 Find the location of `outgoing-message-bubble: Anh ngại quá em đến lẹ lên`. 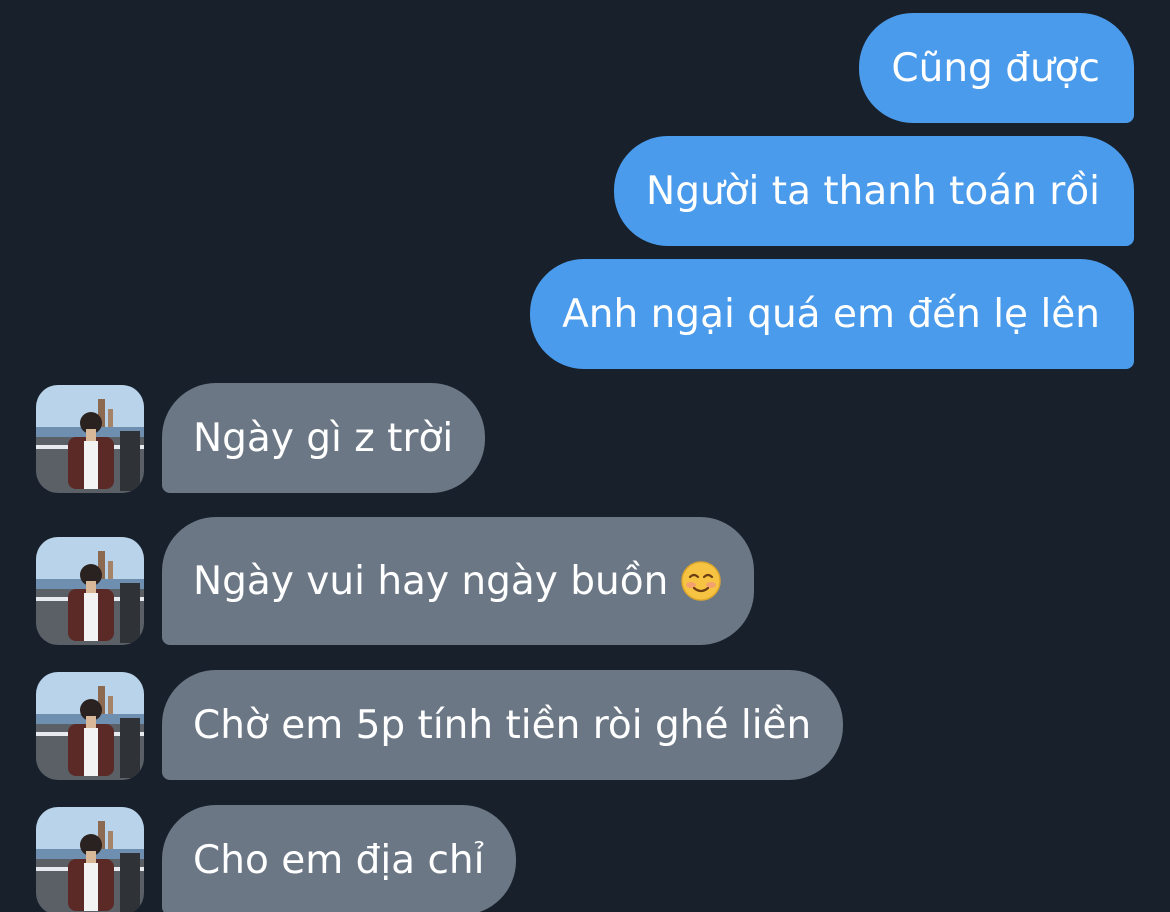

outgoing-message-bubble: Anh ngại quá em đến lẹ lên is located at coordinates (832, 314).